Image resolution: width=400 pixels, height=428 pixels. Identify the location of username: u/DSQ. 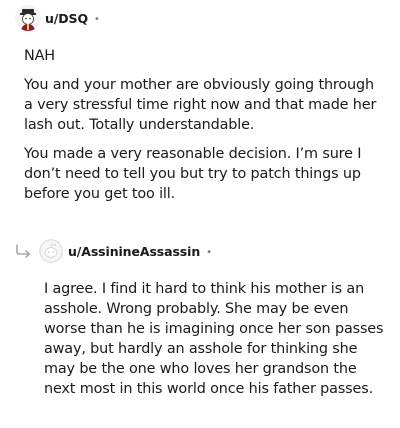
(66, 18).